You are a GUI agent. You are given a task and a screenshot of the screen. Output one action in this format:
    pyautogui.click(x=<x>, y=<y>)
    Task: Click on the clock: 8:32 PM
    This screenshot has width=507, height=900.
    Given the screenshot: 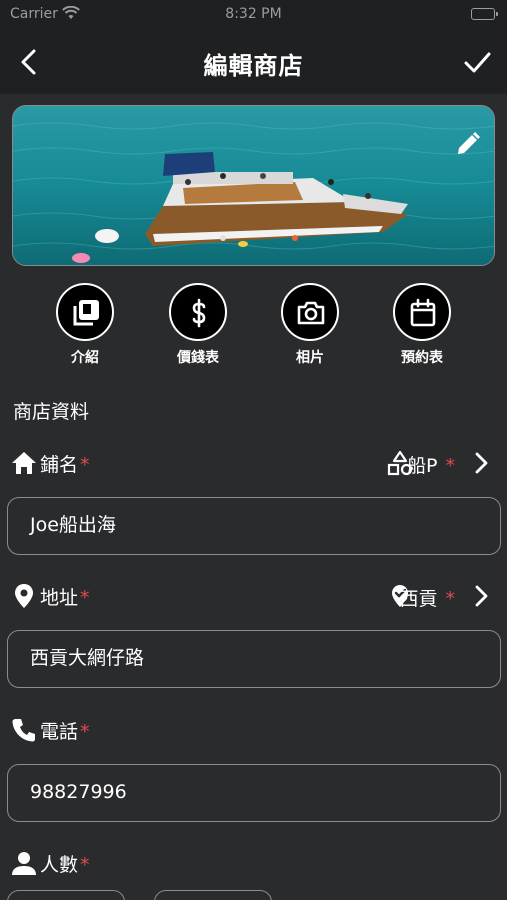 What is the action you would take?
    pyautogui.click(x=253, y=14)
    